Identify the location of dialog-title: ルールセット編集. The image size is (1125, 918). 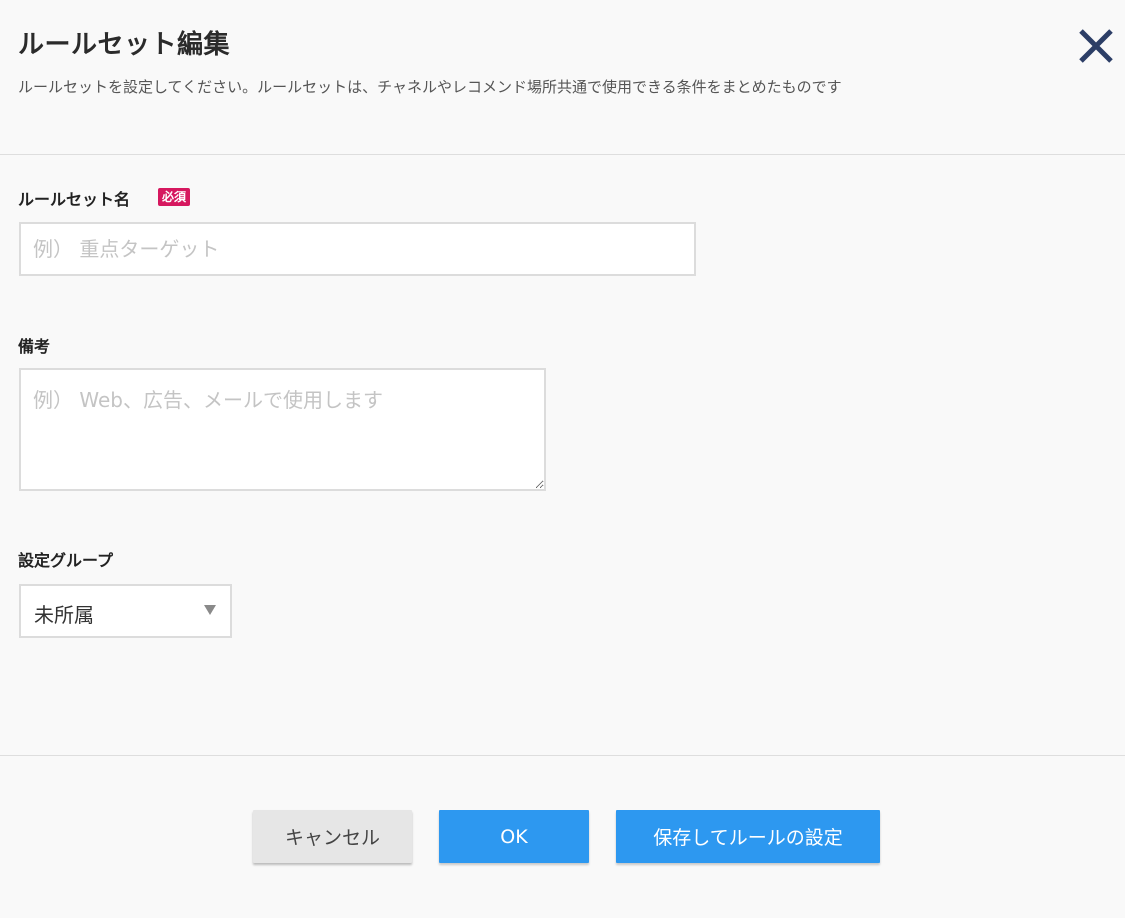
(124, 45).